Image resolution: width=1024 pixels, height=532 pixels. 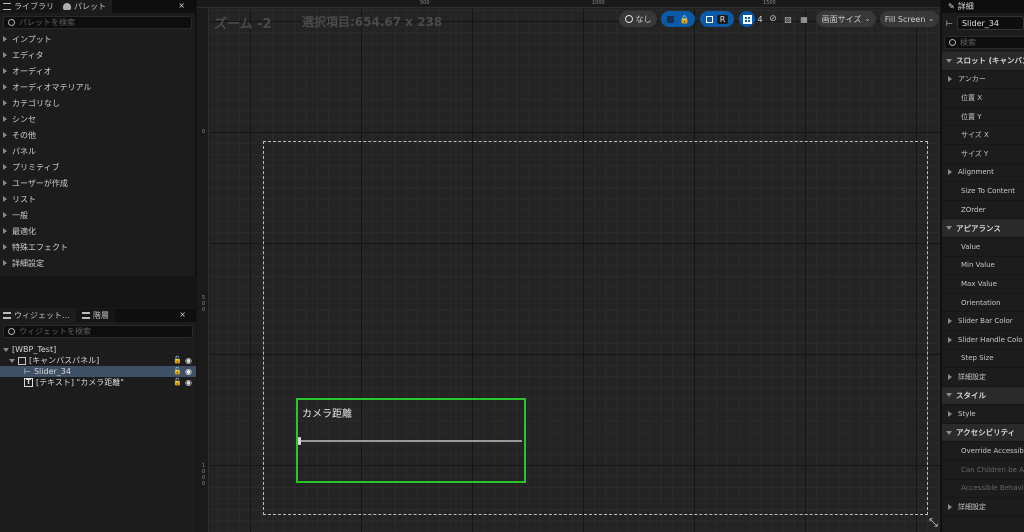 What do you see at coordinates (40, 183) in the screenshot?
I see `palette-category-label: ユーザーが作成` at bounding box center [40, 183].